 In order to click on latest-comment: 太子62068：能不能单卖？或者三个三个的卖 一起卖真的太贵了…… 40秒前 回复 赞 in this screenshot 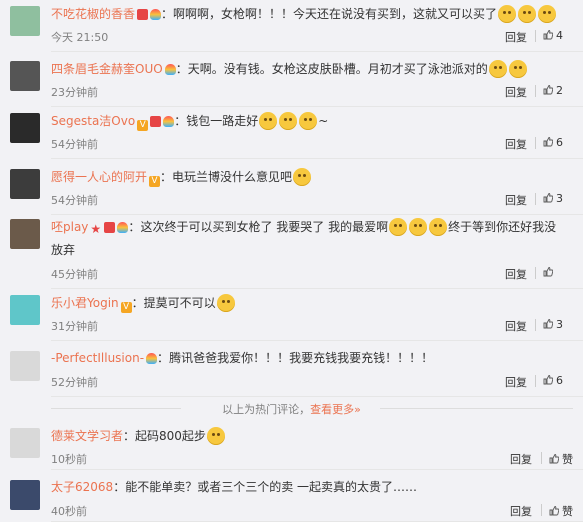, I will do `click(291, 498)`.